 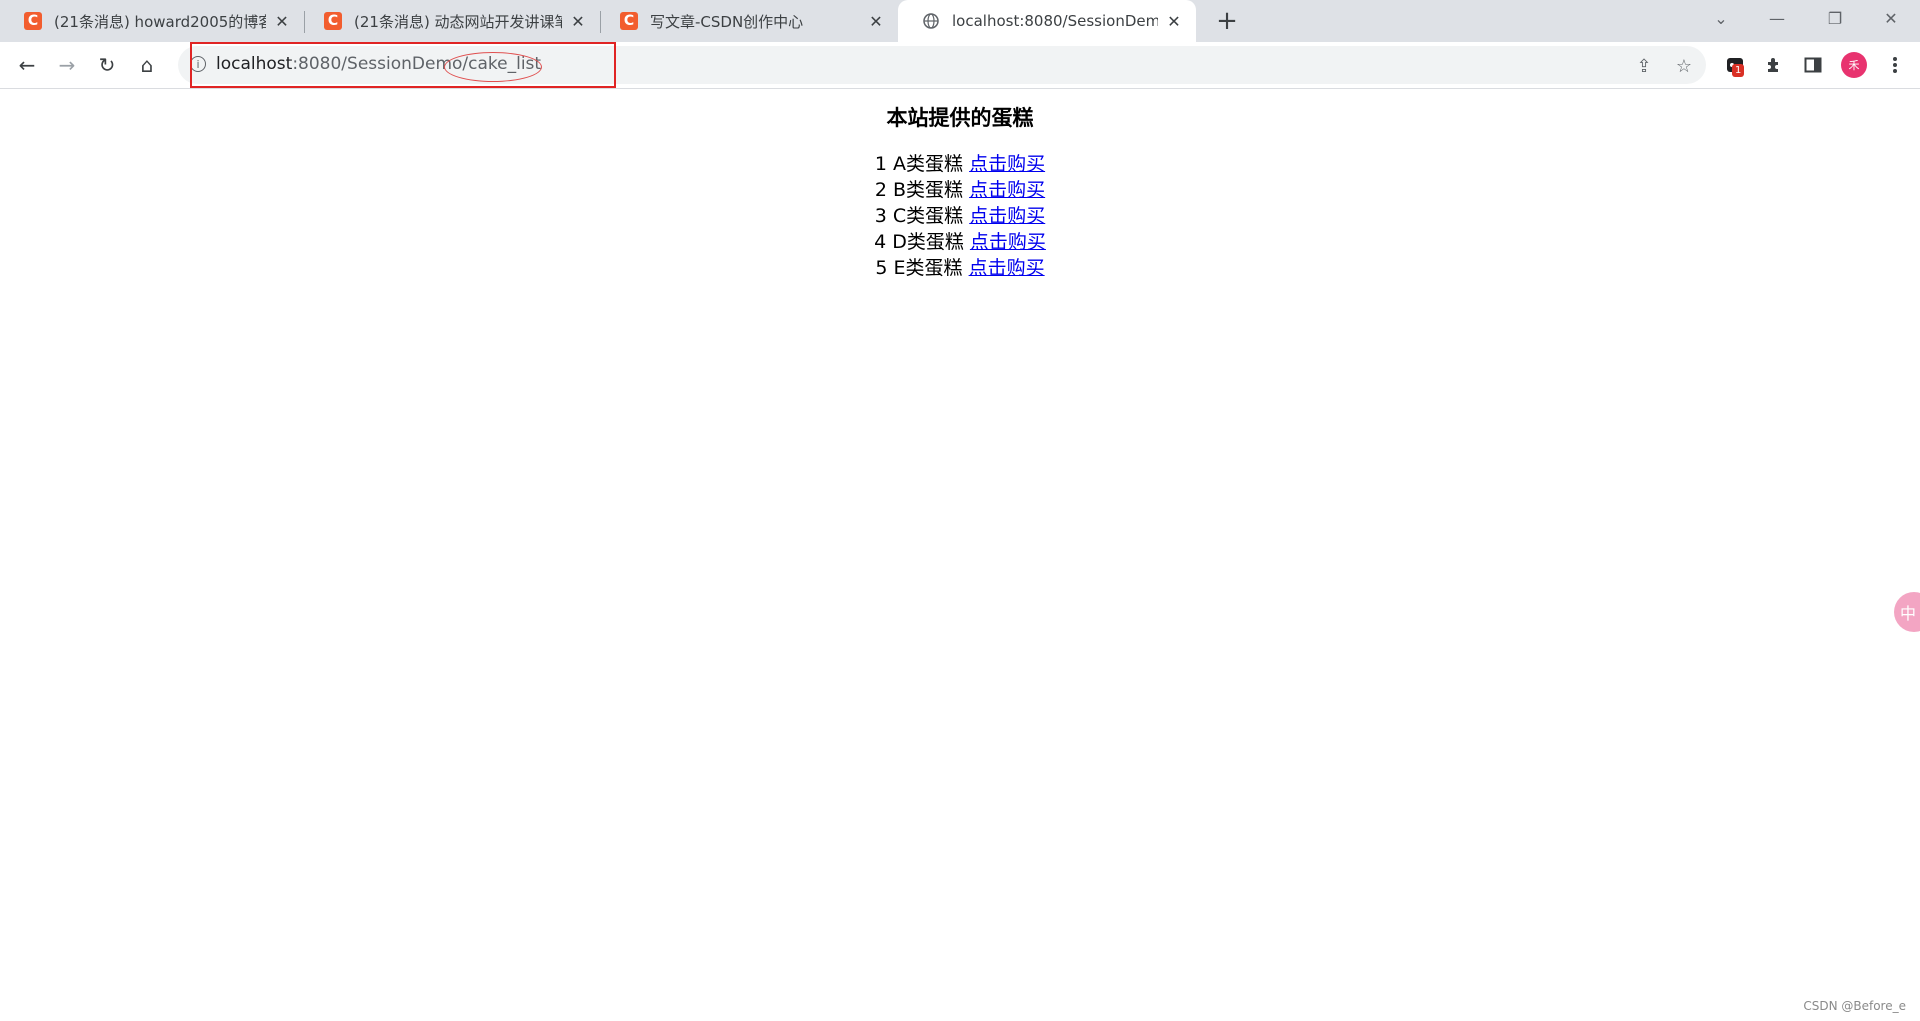 I want to click on more-menu-icon, so click(x=1895, y=65).